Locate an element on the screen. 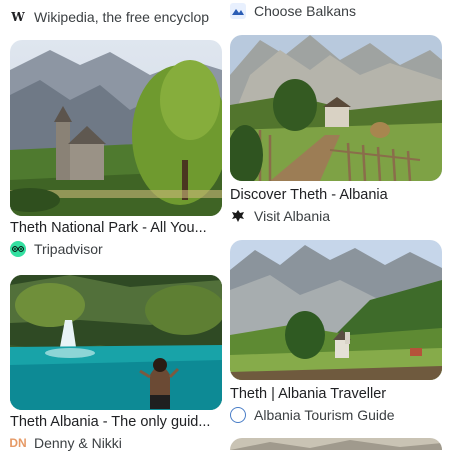 The height and width of the screenshot is (454, 450). result-source: Albania Tourism Guide is located at coordinates (336, 415).